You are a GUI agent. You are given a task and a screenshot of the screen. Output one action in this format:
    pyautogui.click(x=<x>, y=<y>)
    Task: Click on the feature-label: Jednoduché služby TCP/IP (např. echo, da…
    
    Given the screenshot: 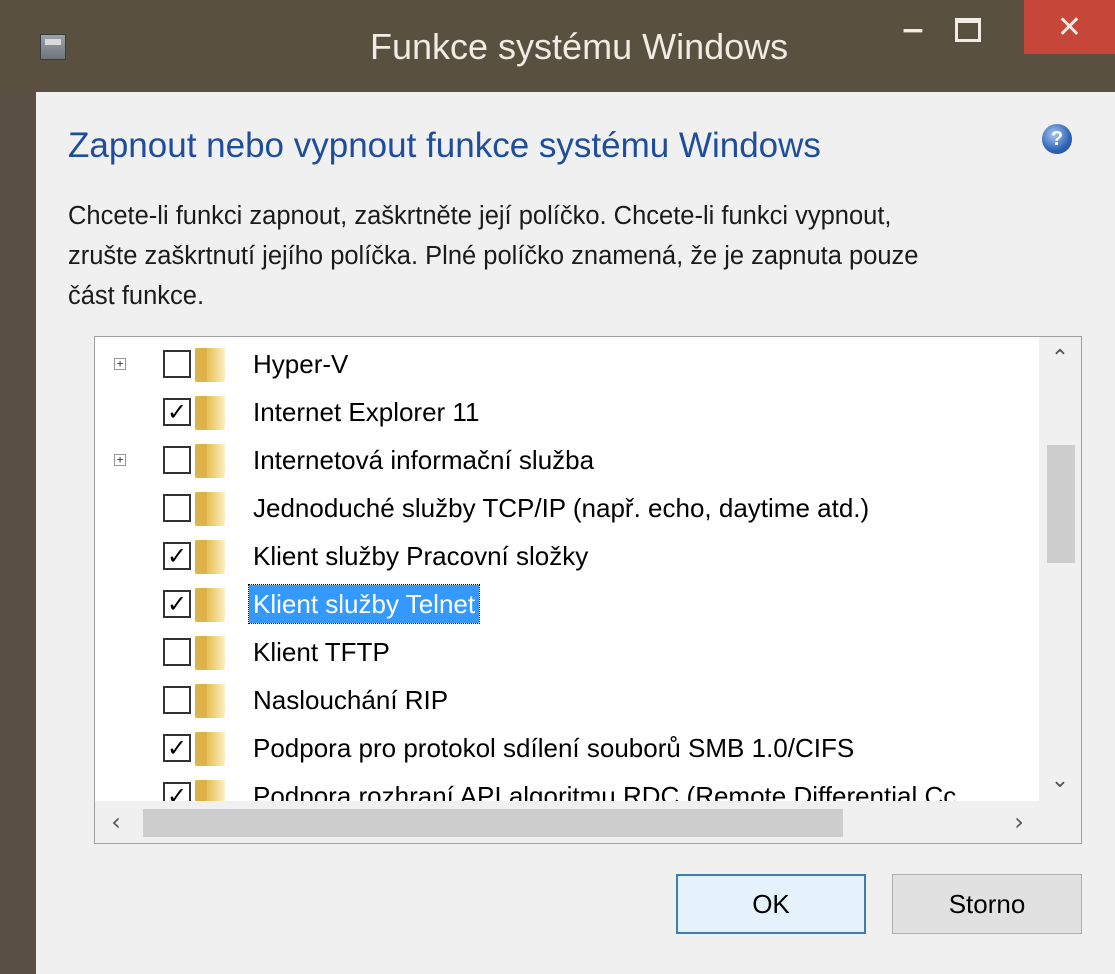 What is the action you would take?
    pyautogui.click(x=561, y=508)
    